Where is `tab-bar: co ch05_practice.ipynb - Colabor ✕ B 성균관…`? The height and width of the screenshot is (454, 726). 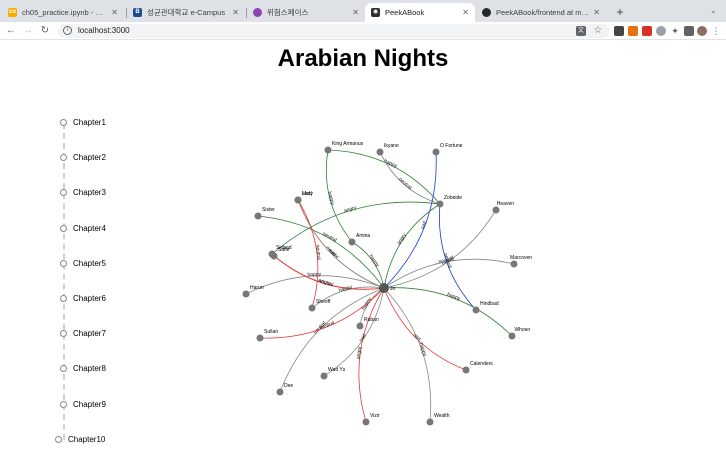 tab-bar: co ch05_practice.ipynb - Colabor ✕ B 성균관… is located at coordinates (363, 11).